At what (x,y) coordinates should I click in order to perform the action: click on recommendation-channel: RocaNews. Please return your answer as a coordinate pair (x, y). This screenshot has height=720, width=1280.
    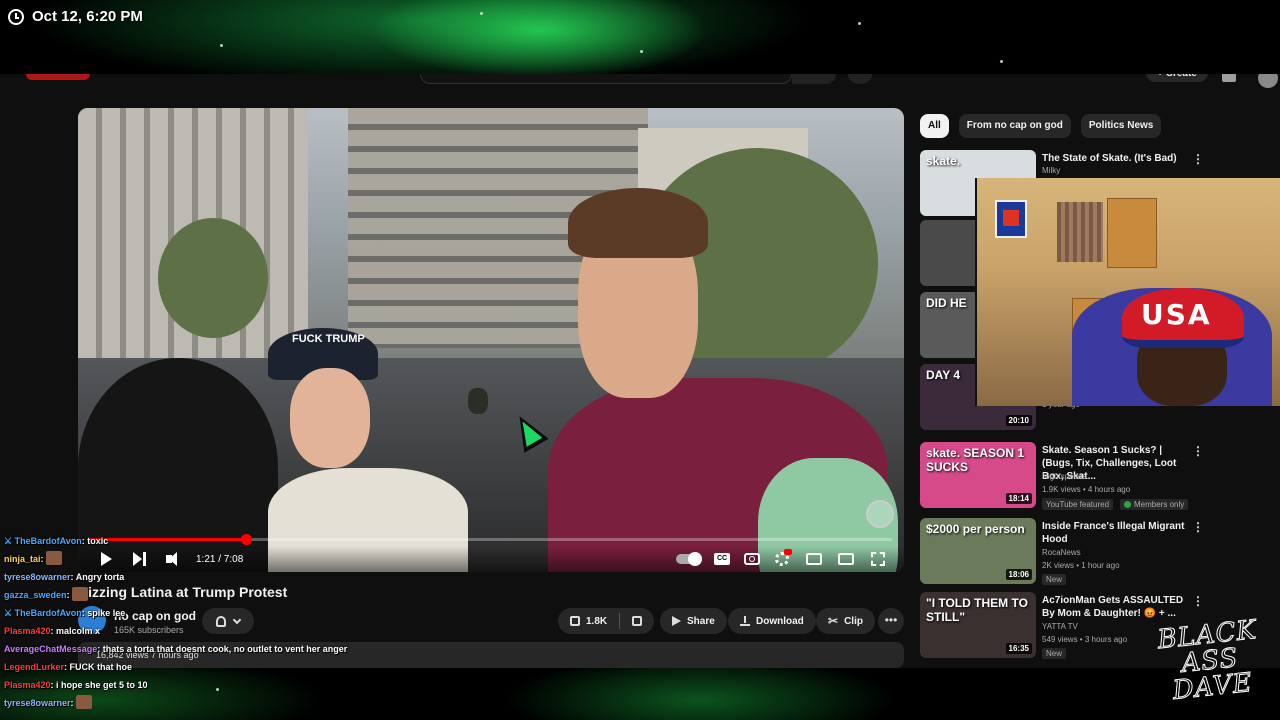
    Looking at the image, I should click on (1061, 552).